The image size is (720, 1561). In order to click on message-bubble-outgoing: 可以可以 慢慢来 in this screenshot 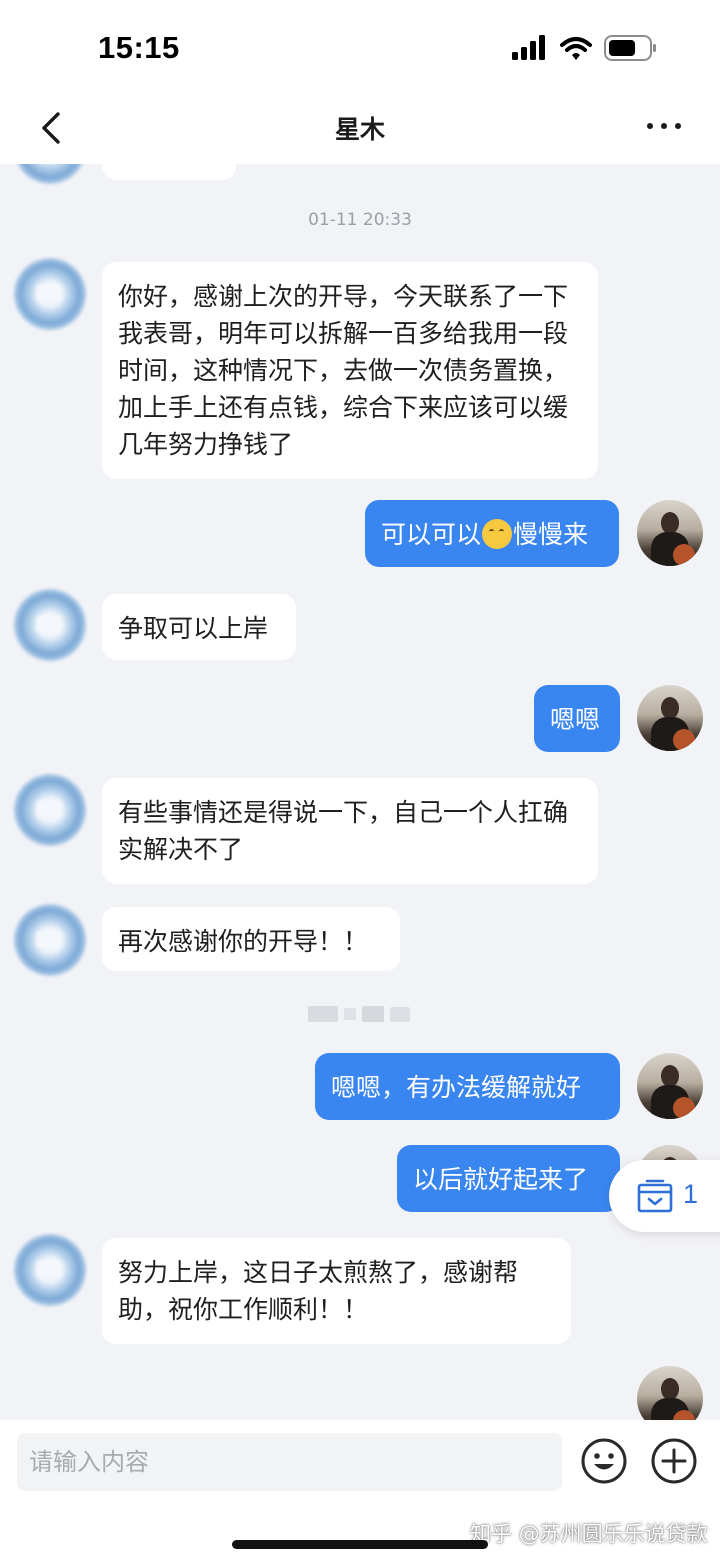, I will do `click(492, 533)`.